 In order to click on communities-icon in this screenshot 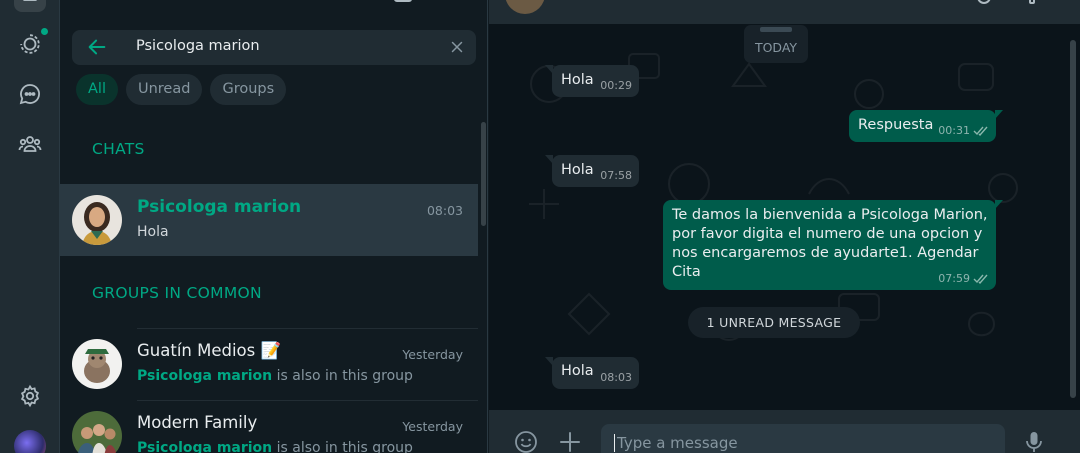, I will do `click(30, 144)`.